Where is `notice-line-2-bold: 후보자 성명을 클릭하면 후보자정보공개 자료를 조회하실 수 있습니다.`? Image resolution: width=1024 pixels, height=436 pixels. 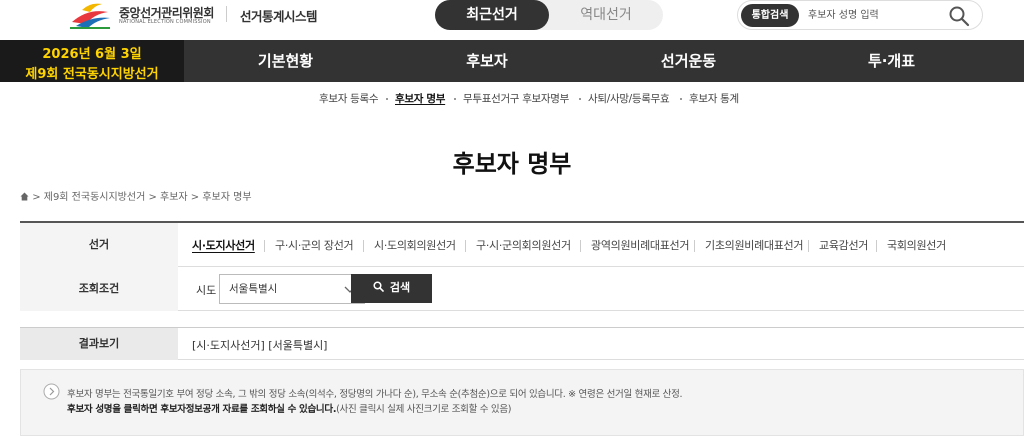 notice-line-2-bold: 후보자 성명을 클릭하면 후보자정보공개 자료를 조회하실 수 있습니다. is located at coordinates (202, 409).